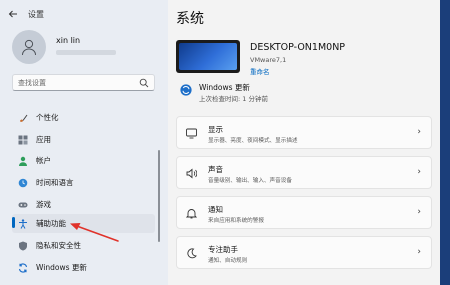 The image size is (450, 285). Describe the element at coordinates (36, 14) in the screenshot. I see `app-title: 设置` at that location.